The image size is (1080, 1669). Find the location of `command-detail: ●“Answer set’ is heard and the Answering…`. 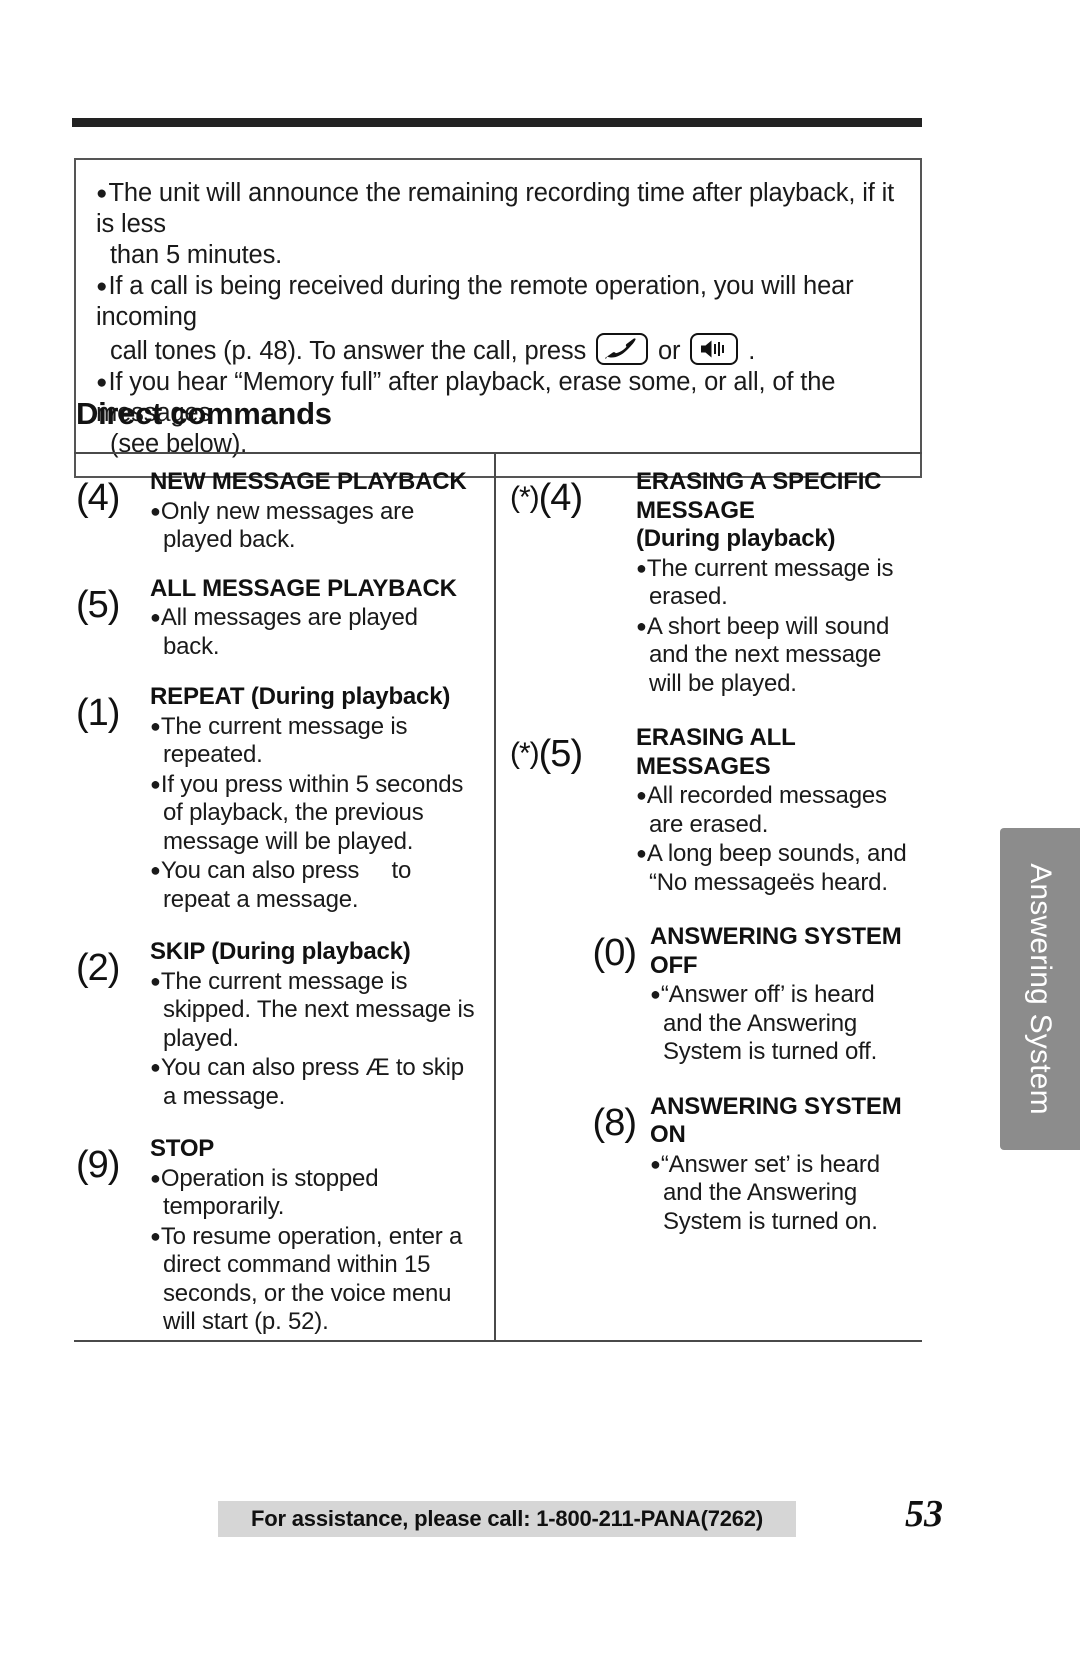

command-detail: ●“Answer set’ is heard and the Answering… is located at coordinates (785, 1193).